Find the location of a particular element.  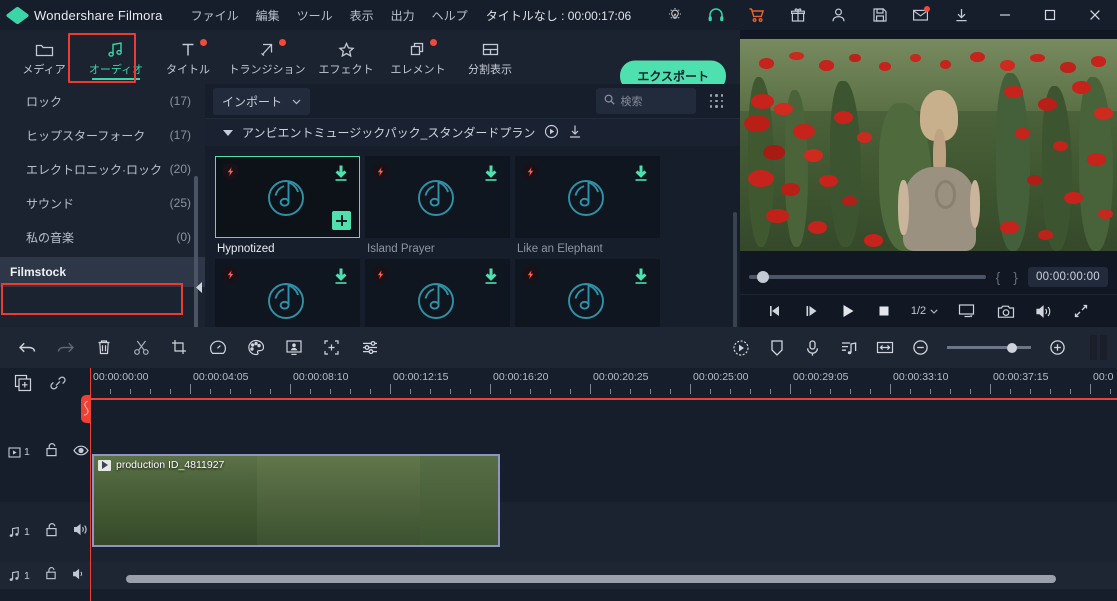

timeline-horizontal-scrollbar is located at coordinates (603, 579).